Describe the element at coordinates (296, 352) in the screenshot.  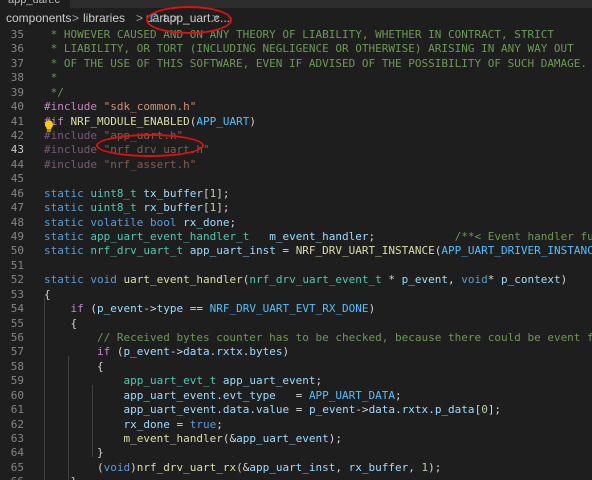
I see `code-line: 57 if (p_event->data.rxtx.bytes)` at that location.